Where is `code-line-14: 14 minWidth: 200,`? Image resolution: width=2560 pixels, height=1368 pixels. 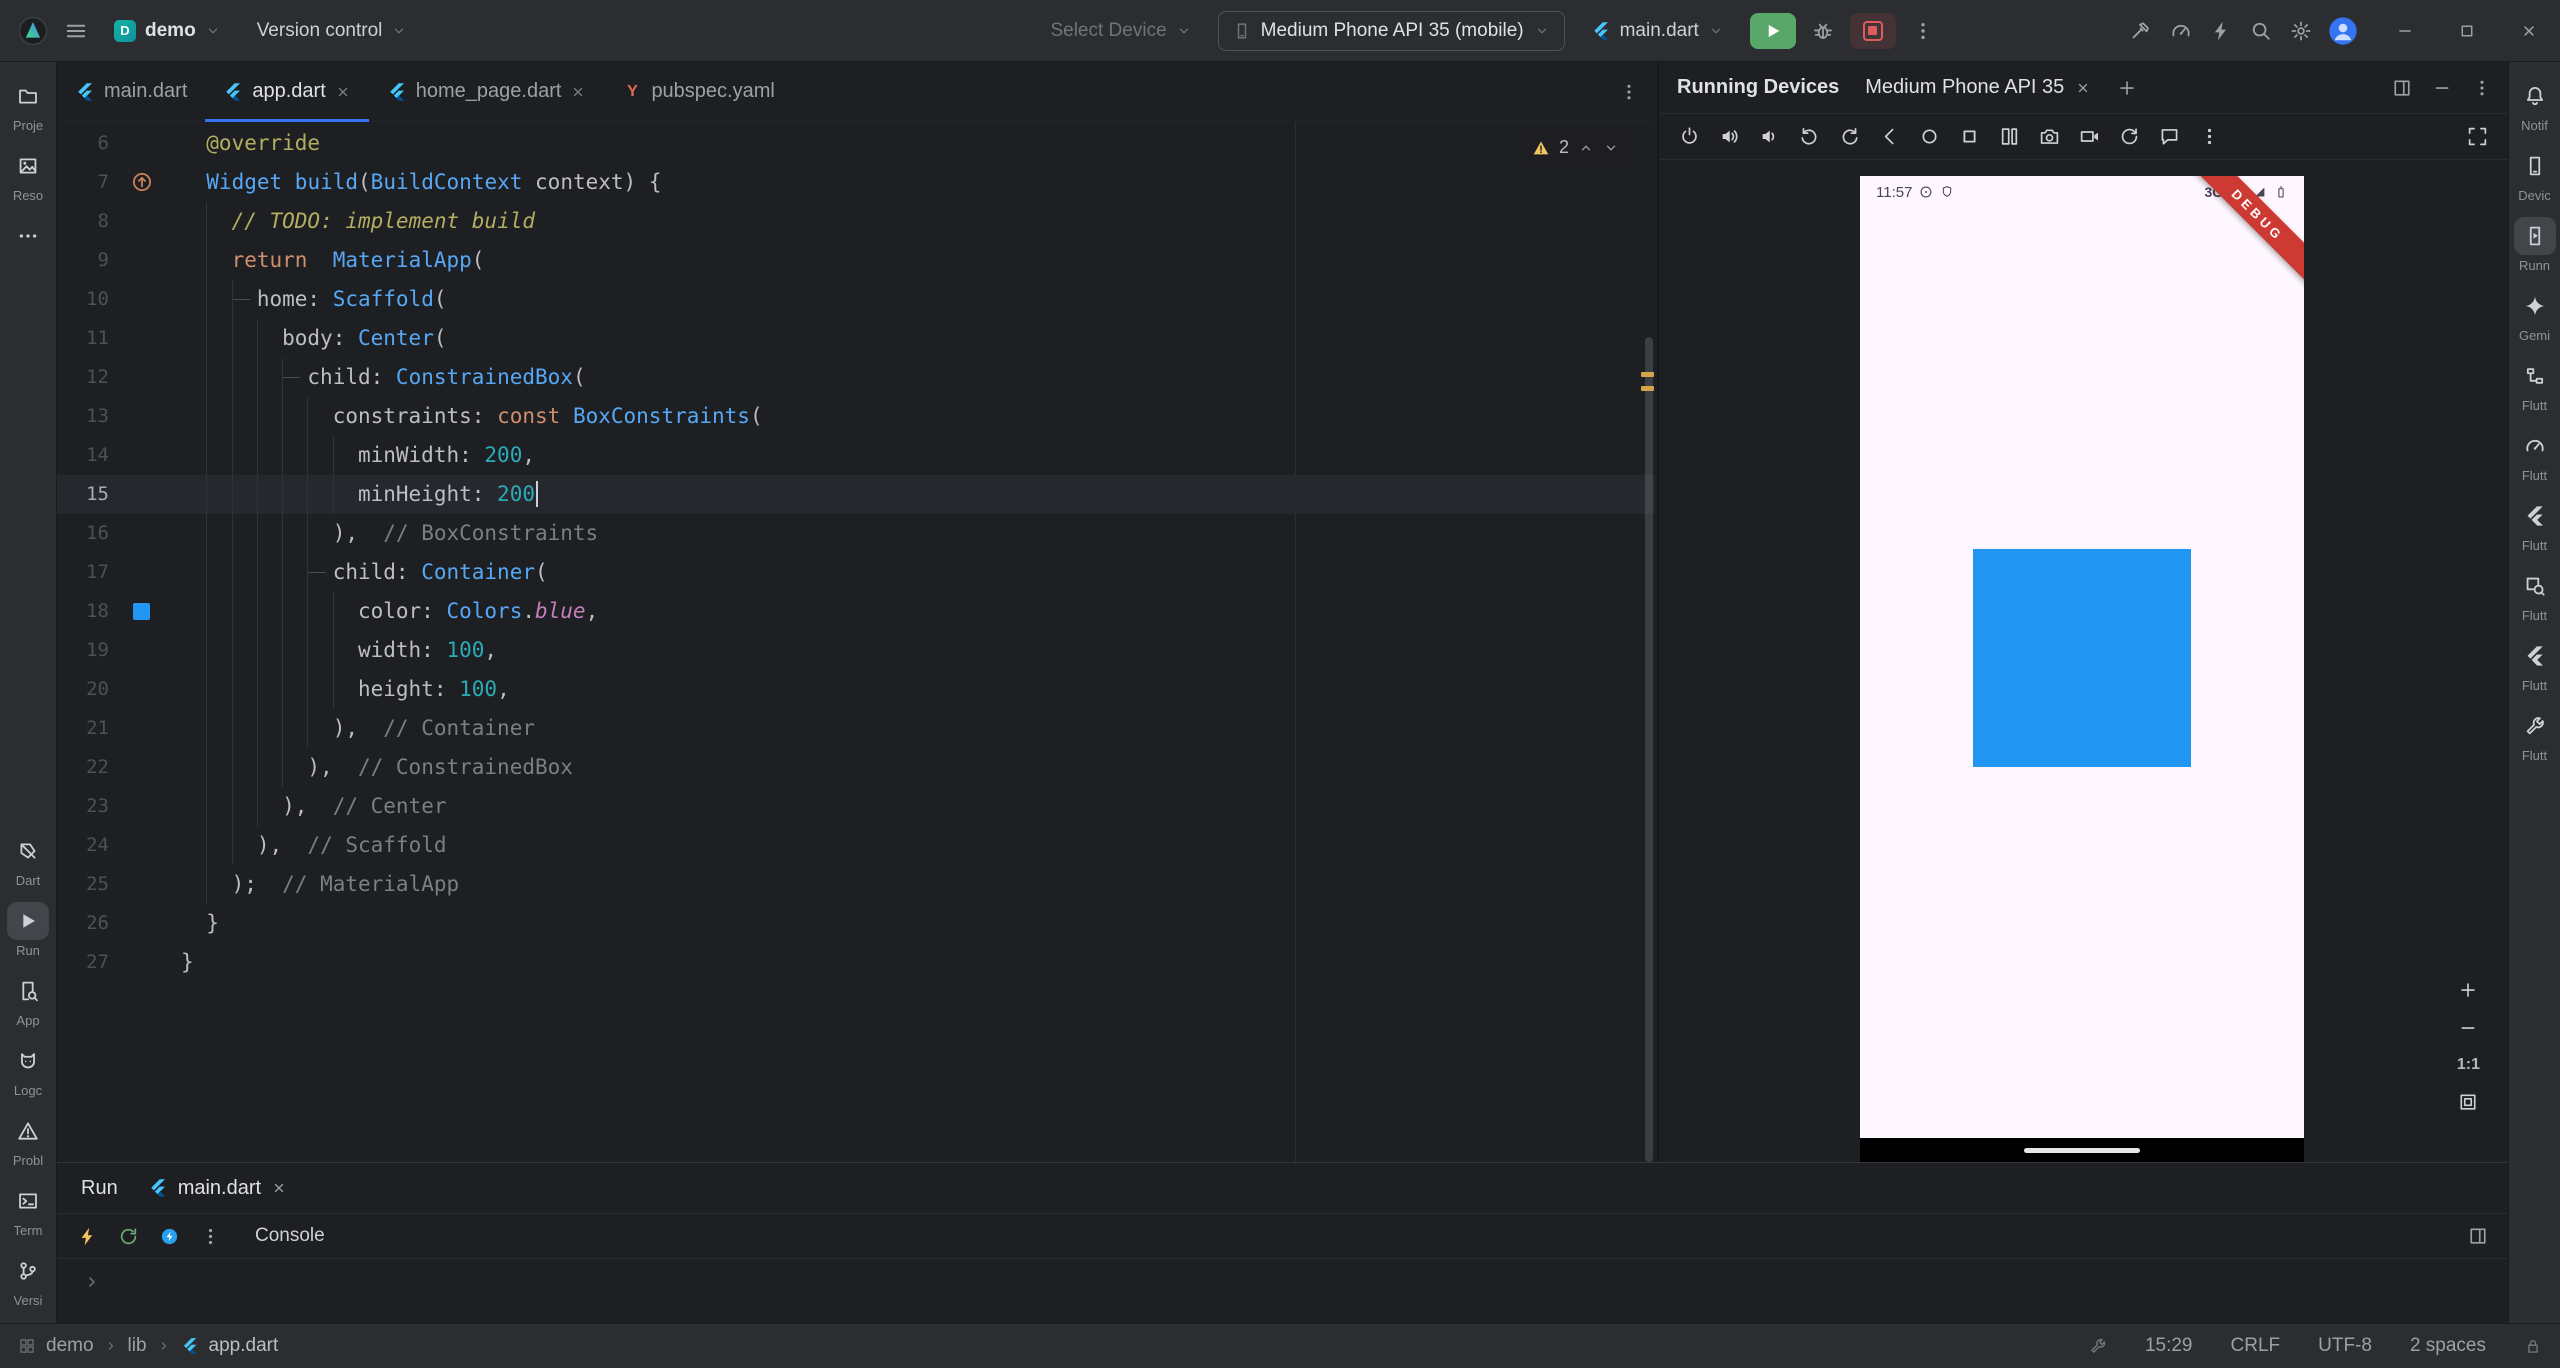
code-line-14: 14 minWidth: 200, is located at coordinates (856, 455).